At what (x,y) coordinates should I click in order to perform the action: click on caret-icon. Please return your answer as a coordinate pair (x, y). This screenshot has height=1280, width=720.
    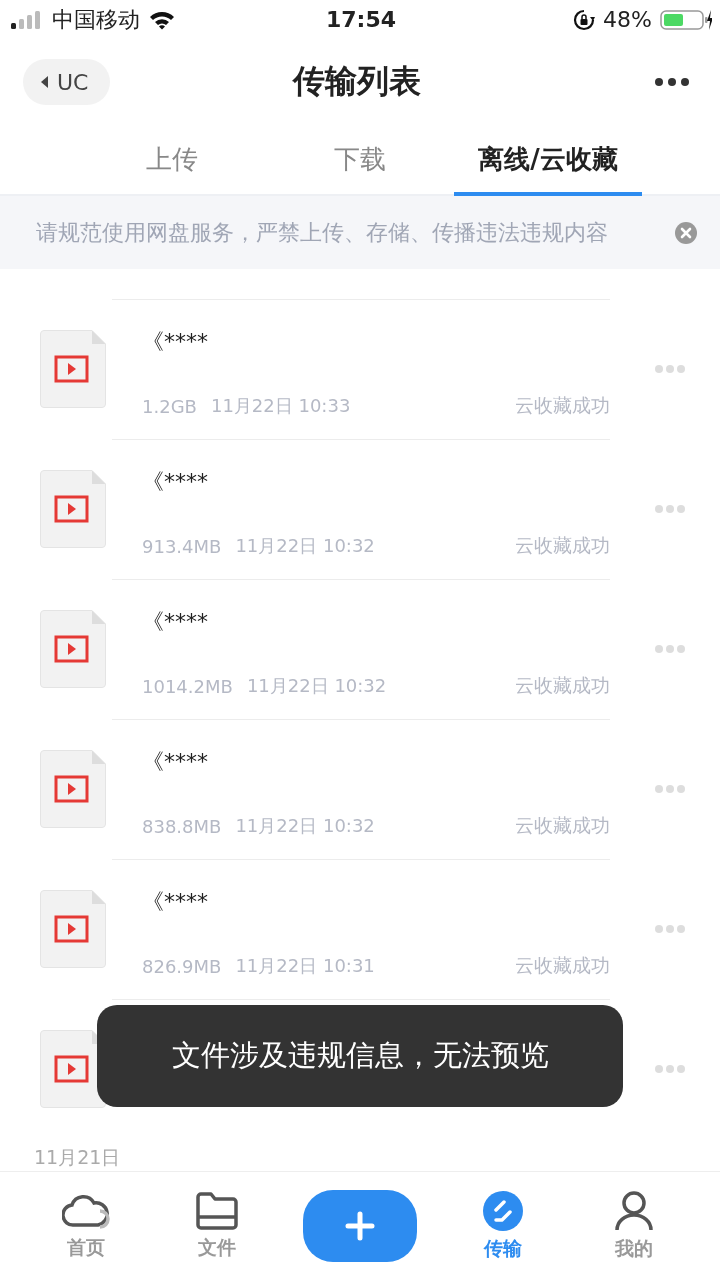
    Looking at the image, I should click on (45, 82).